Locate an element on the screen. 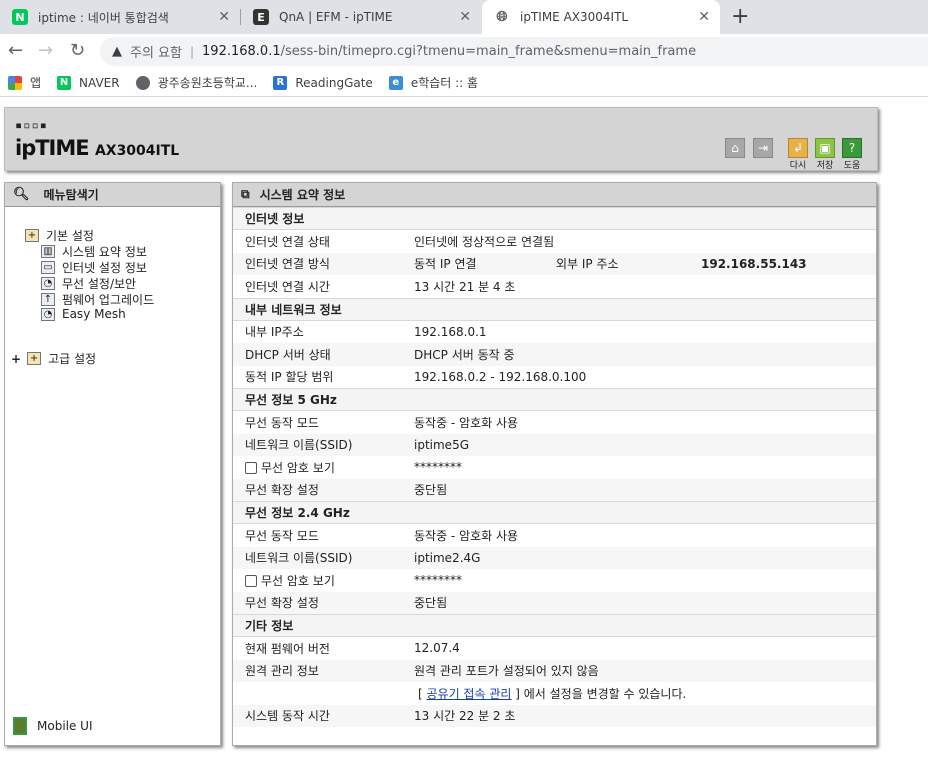  row-value: 12.07.4 is located at coordinates (437, 648).